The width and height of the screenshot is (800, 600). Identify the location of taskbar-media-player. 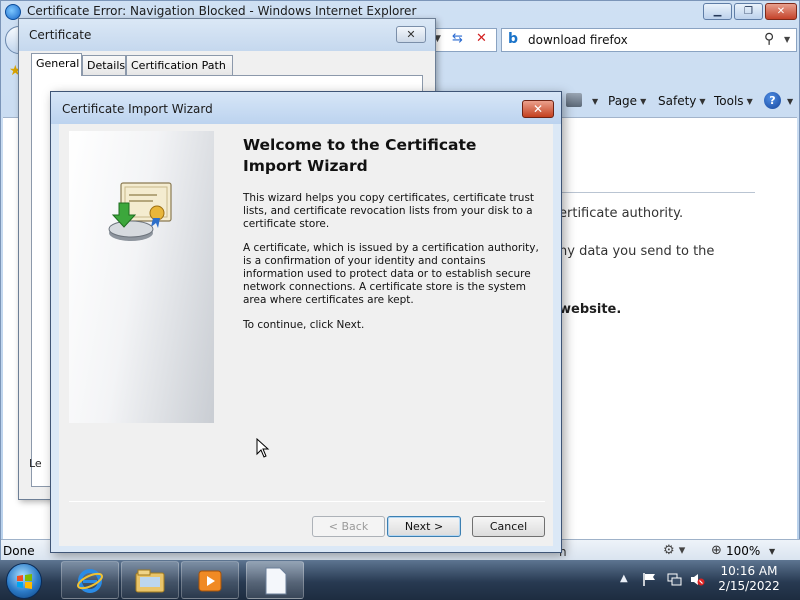
(210, 580).